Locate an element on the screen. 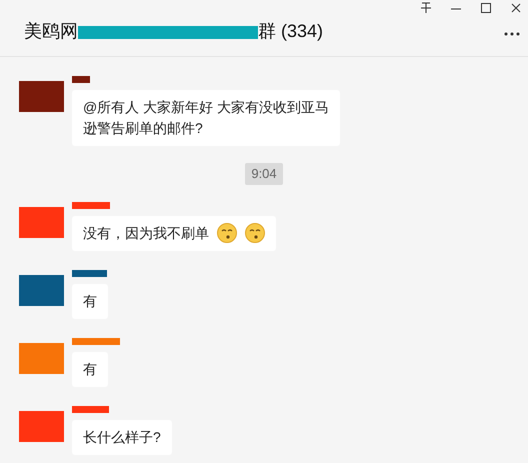 The image size is (528, 463). pin-icon is located at coordinates (426, 8).